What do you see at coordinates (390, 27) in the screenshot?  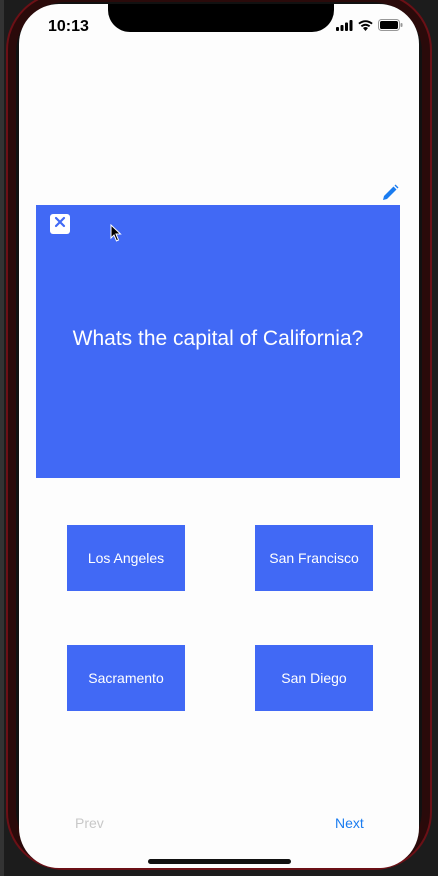 I see `battery-icon` at bounding box center [390, 27].